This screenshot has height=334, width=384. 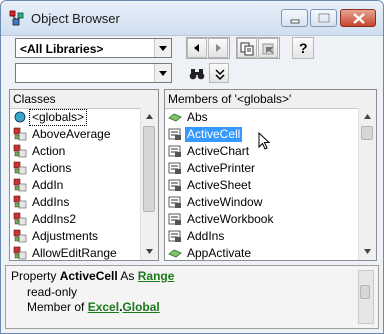 What do you see at coordinates (84, 202) in the screenshot?
I see `class-item-row: AddIns` at bounding box center [84, 202].